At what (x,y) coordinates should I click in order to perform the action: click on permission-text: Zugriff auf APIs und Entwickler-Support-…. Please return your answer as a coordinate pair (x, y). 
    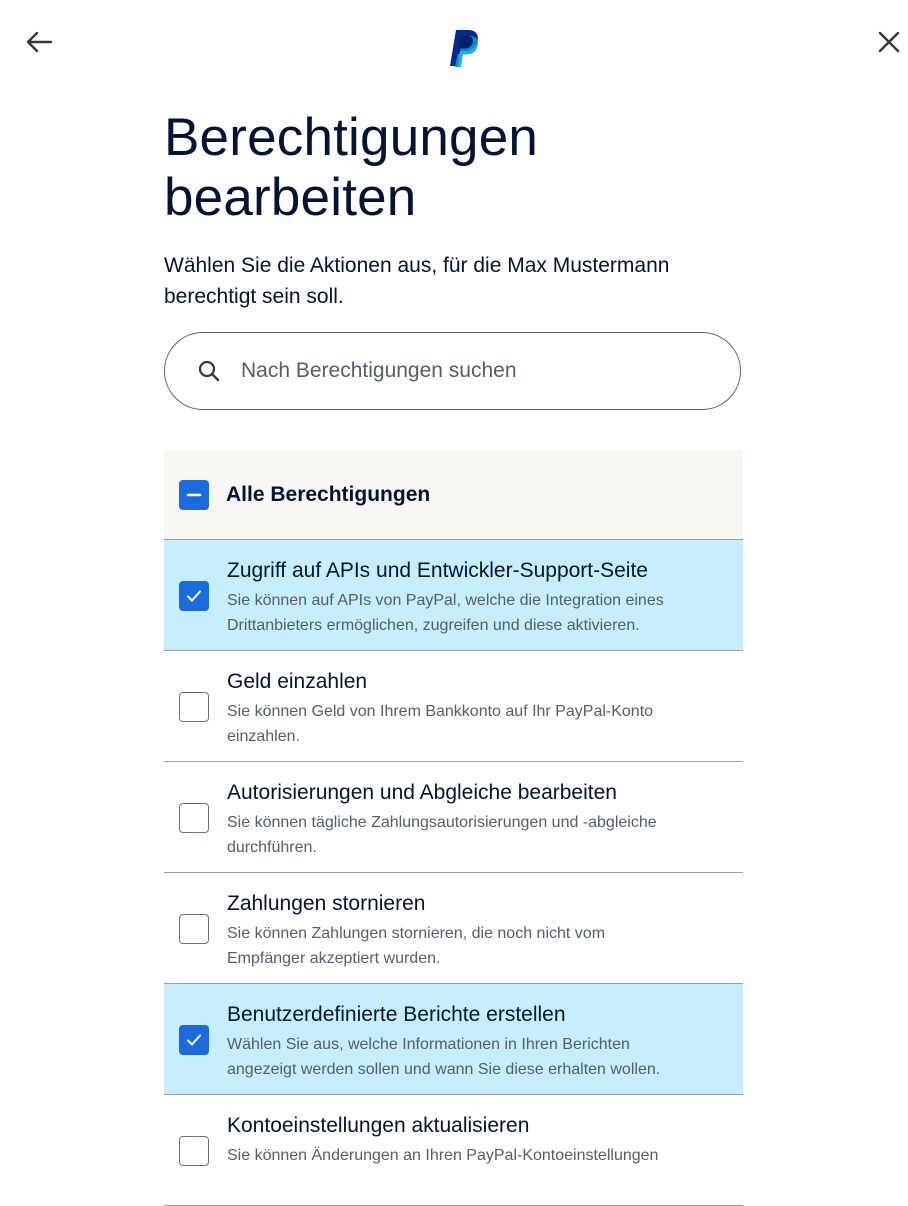
    Looking at the image, I should click on (479, 598).